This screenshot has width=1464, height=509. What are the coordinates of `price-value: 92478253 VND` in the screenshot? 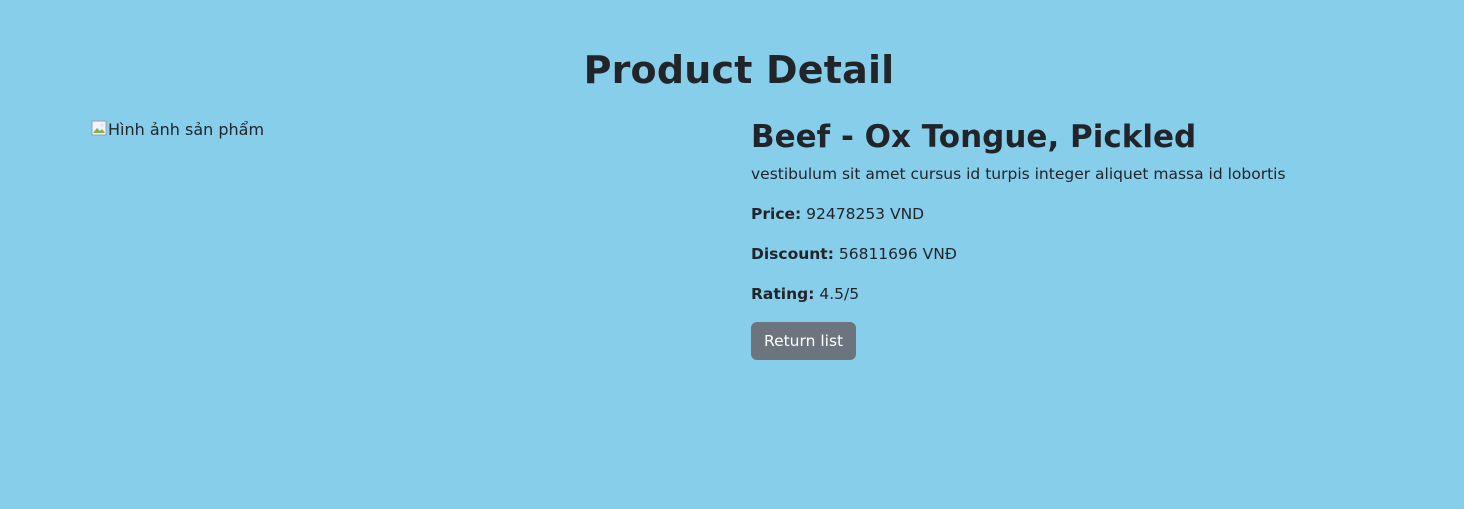 It's located at (865, 214).